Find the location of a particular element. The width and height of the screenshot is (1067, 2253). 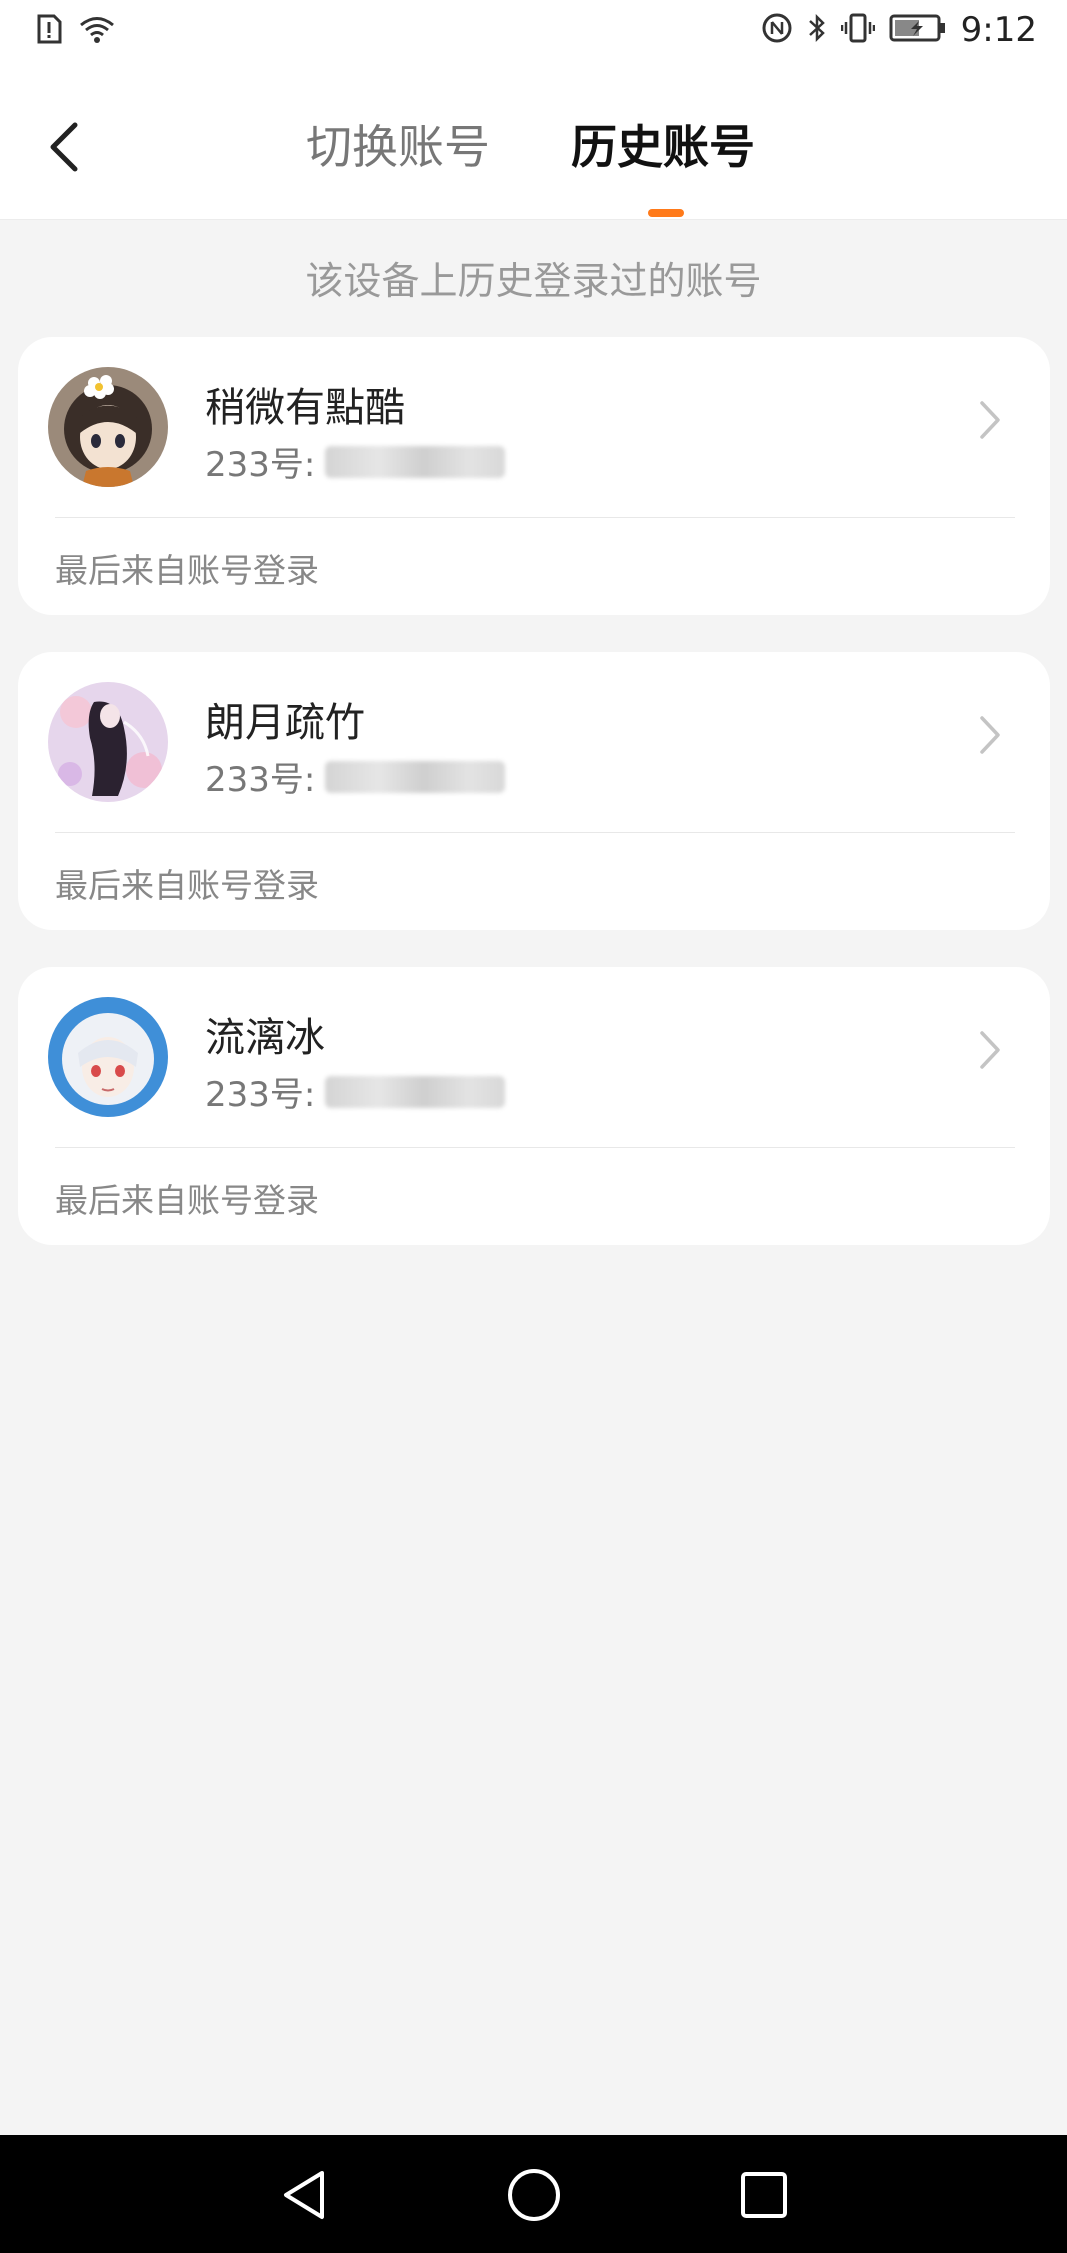

wifi-icon is located at coordinates (97, 31).